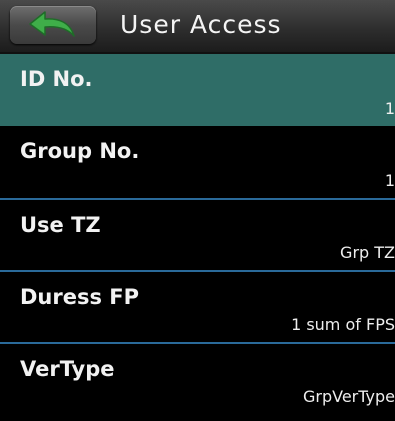 The height and width of the screenshot is (421, 395). I want to click on menu-item-label: VerType, so click(67, 369).